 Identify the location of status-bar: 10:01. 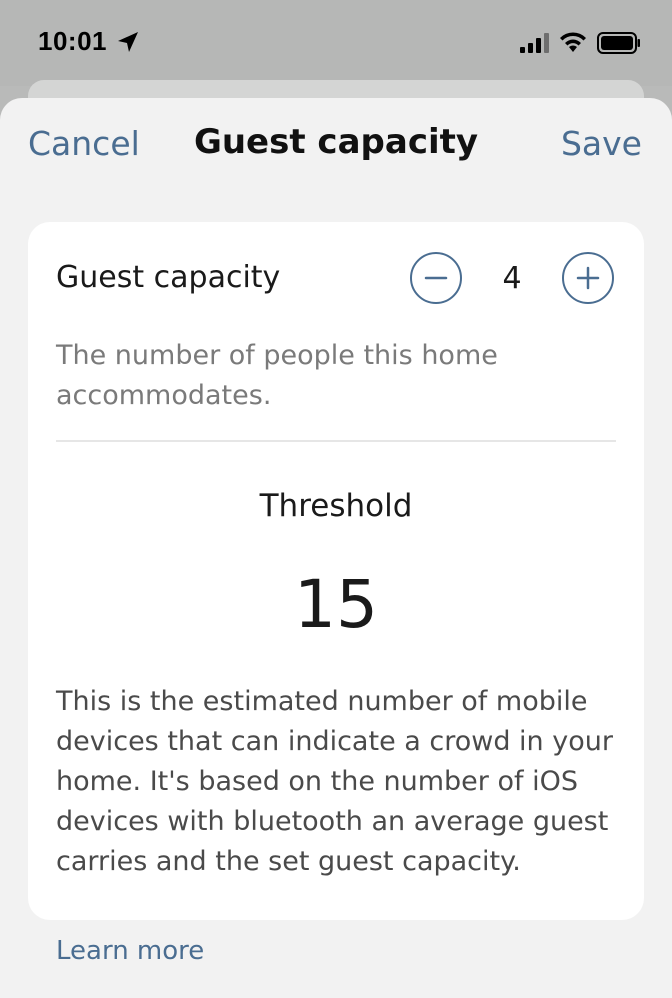
(336, 43).